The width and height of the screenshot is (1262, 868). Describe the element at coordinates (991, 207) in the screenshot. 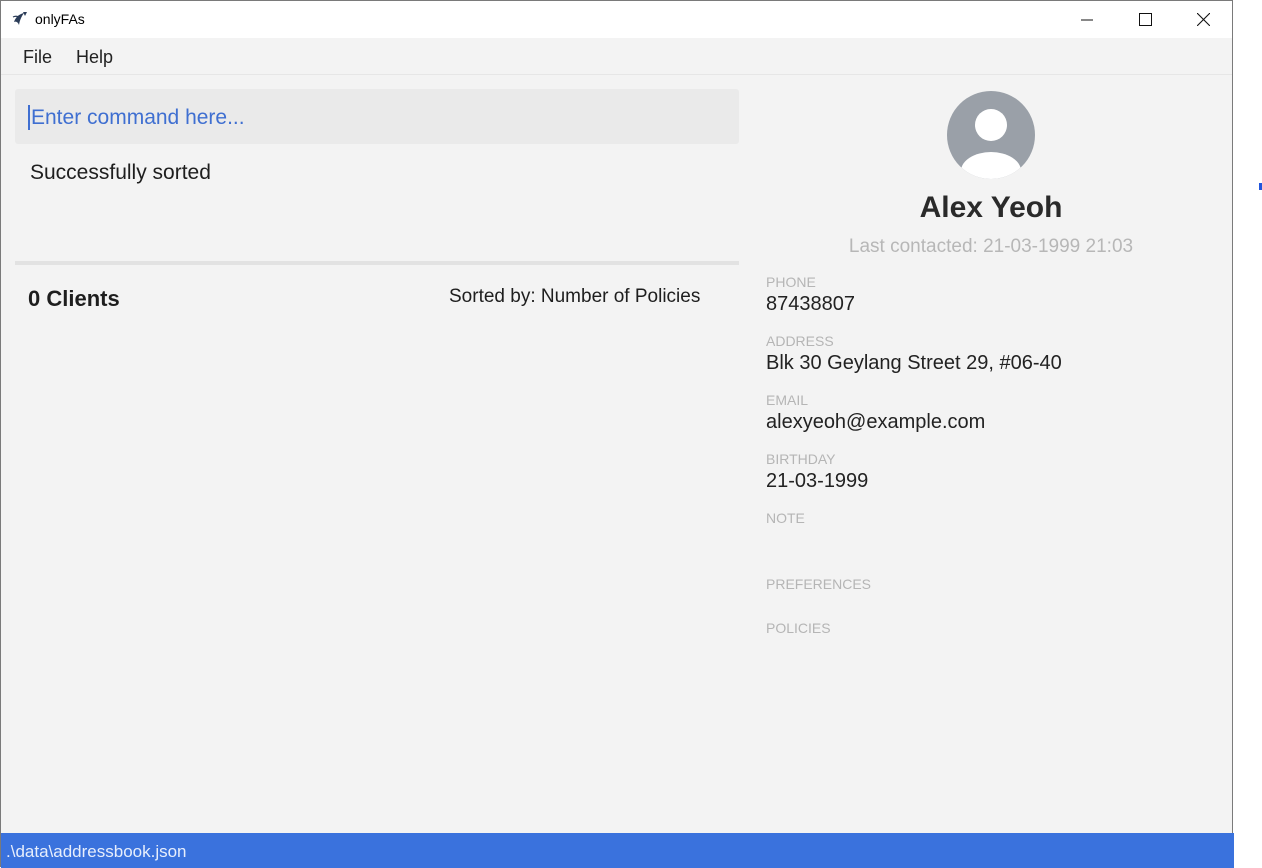

I see `client-name: Alex Yeoh` at that location.